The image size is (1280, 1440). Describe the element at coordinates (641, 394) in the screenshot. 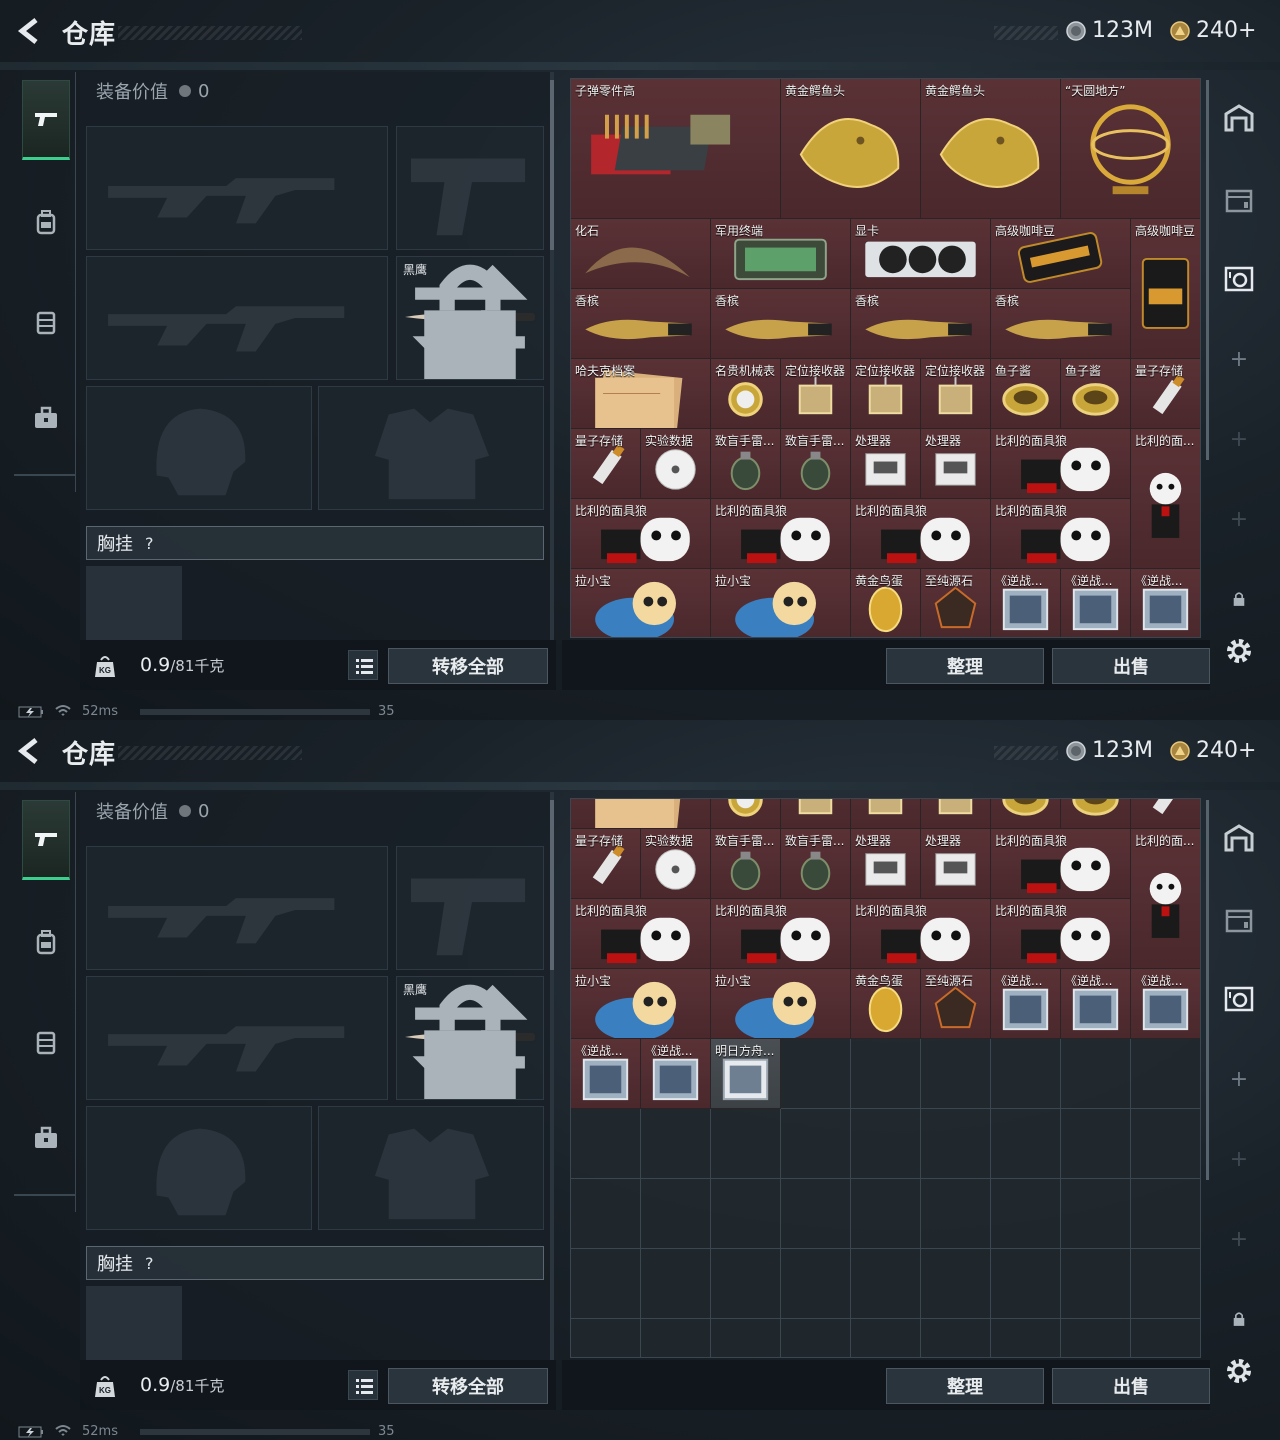

I see `inventory-item: 哈夫克档案` at that location.